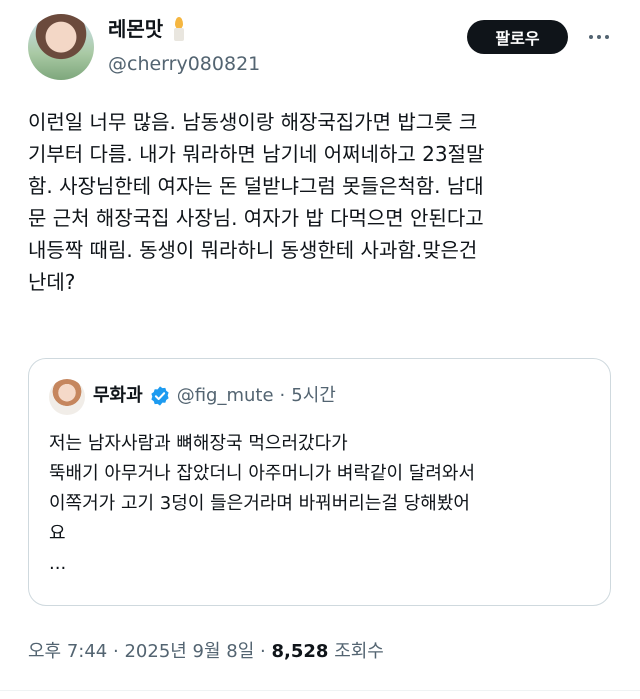  I want to click on author-name-row: 레몬맛, so click(148, 29).